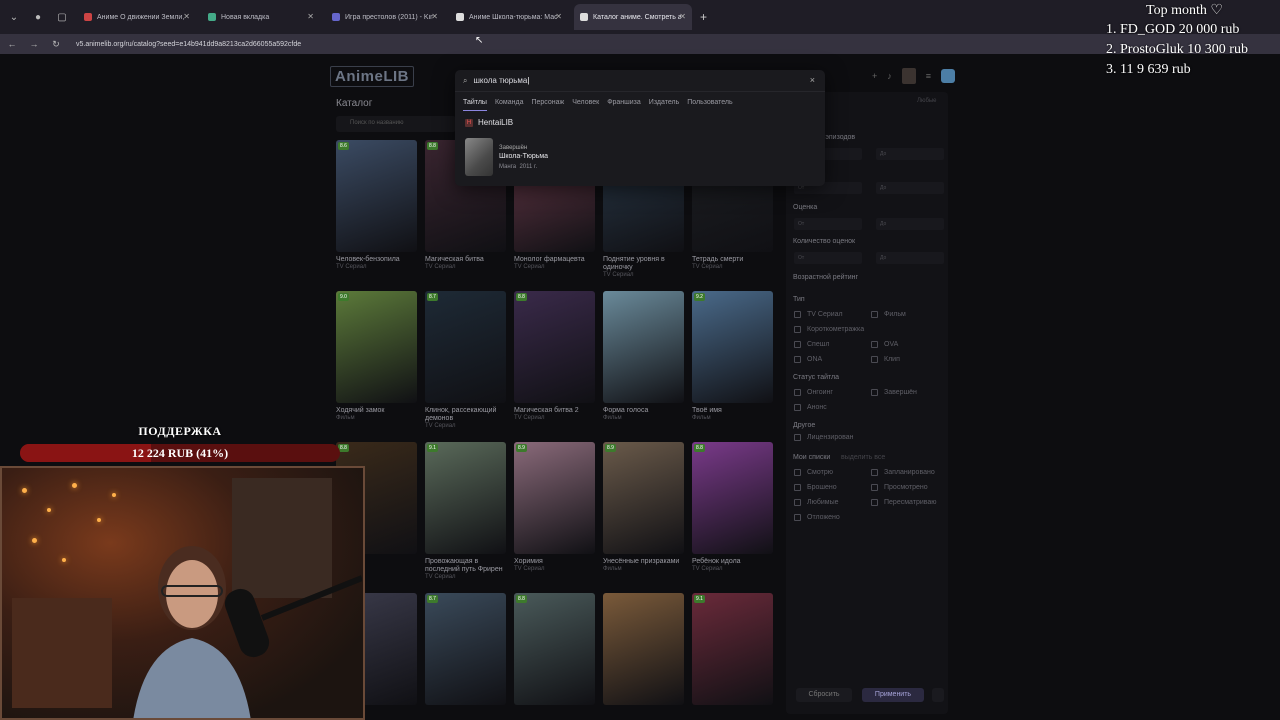 This screenshot has height=720, width=1280. I want to click on licensed-checkbox: Лицензирован, so click(824, 437).